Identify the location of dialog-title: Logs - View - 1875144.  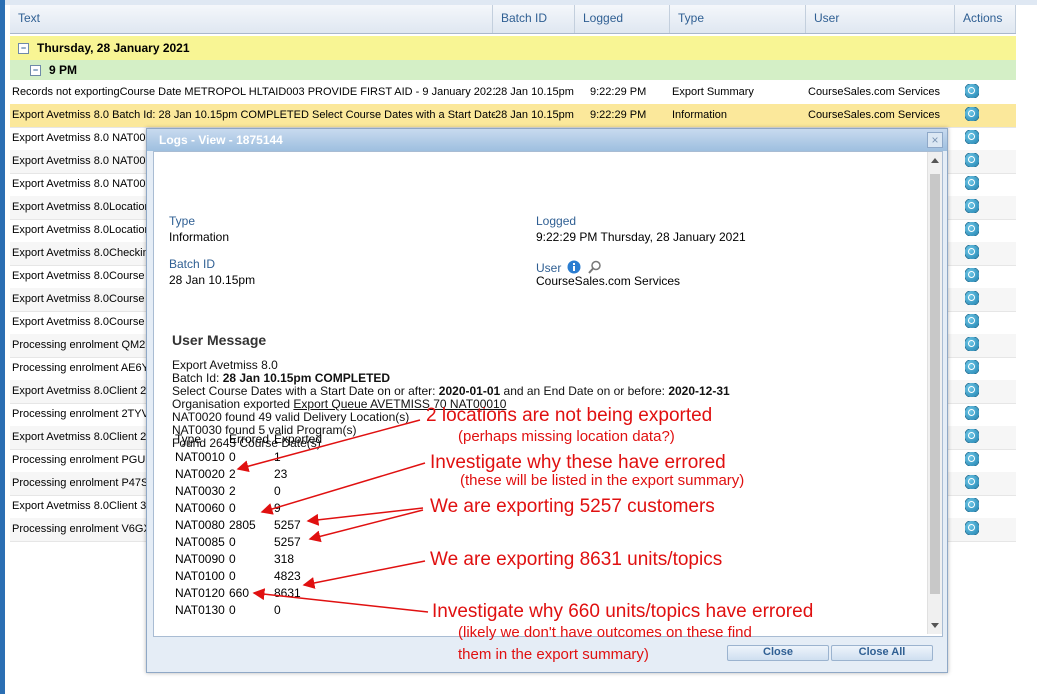
(547, 140).